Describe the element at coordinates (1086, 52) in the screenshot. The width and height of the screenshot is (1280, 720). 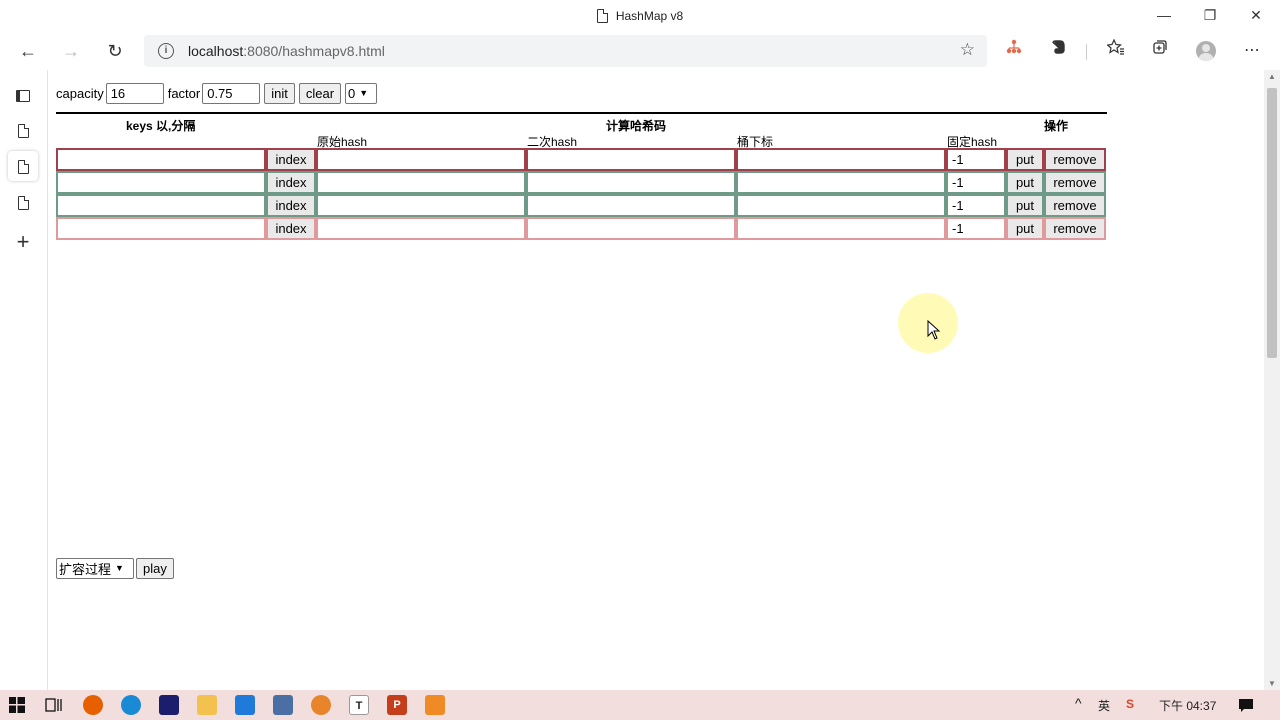
I see `toolbar-separator` at that location.